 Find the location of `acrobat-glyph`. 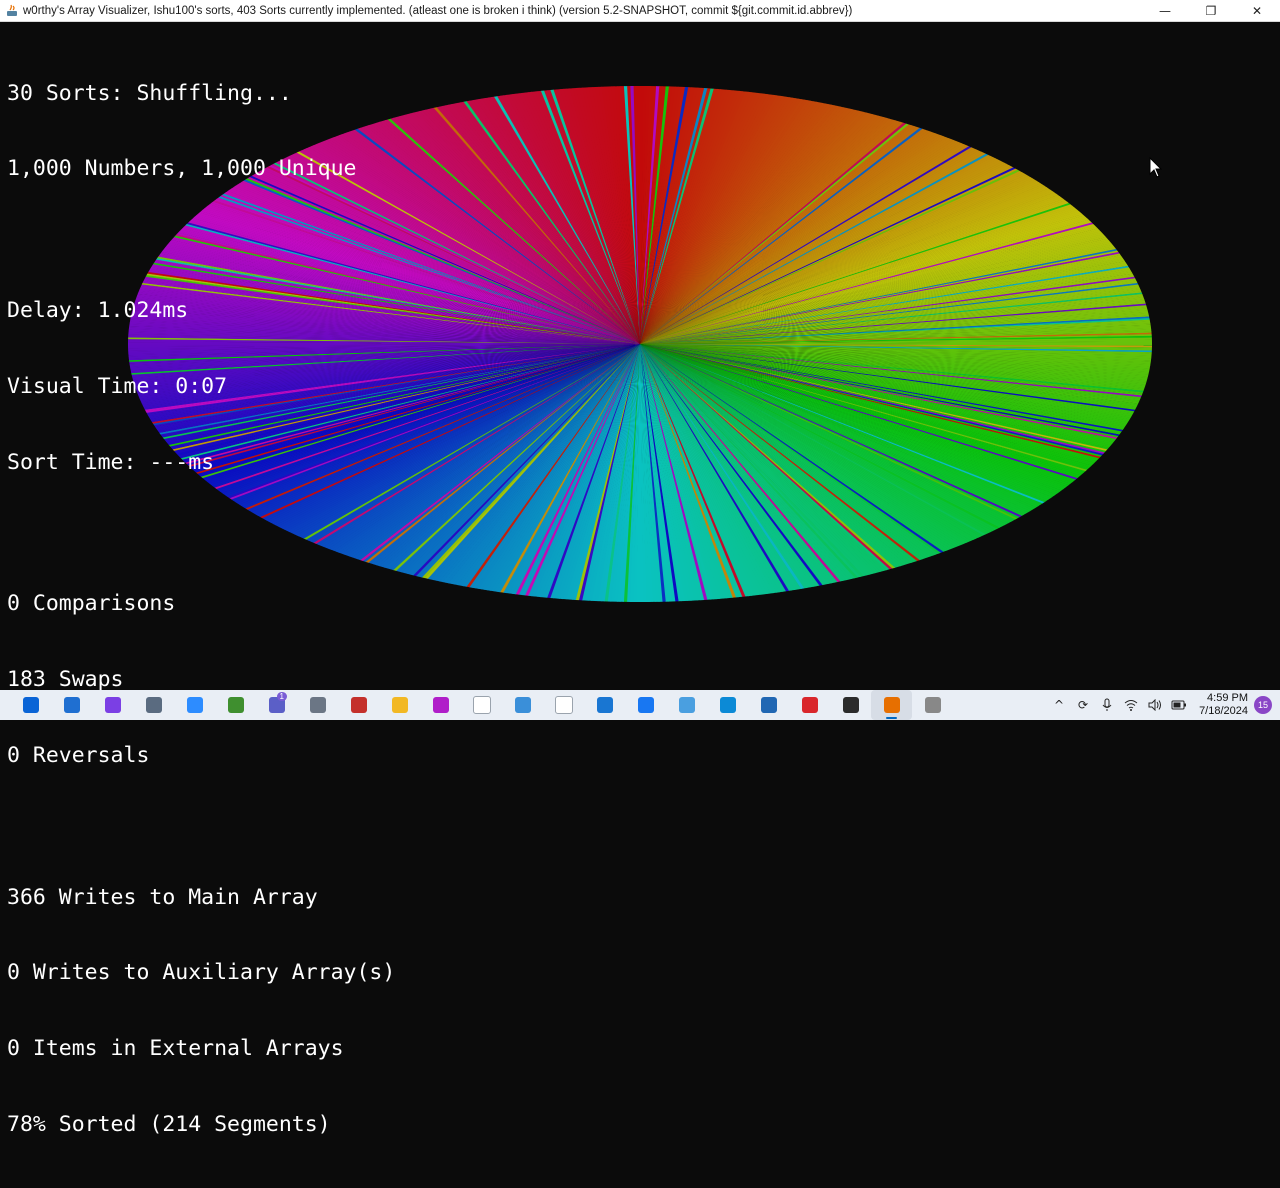

acrobat-glyph is located at coordinates (809, 705).